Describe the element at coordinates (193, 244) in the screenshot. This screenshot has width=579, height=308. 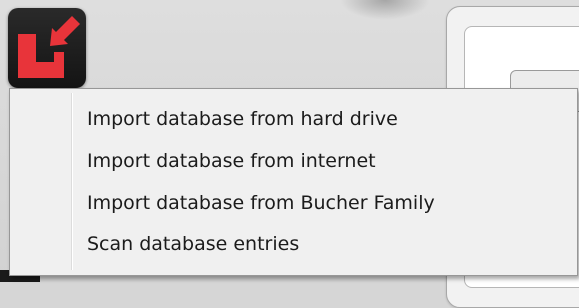
I see `menu-item-label: Scan database entries` at that location.